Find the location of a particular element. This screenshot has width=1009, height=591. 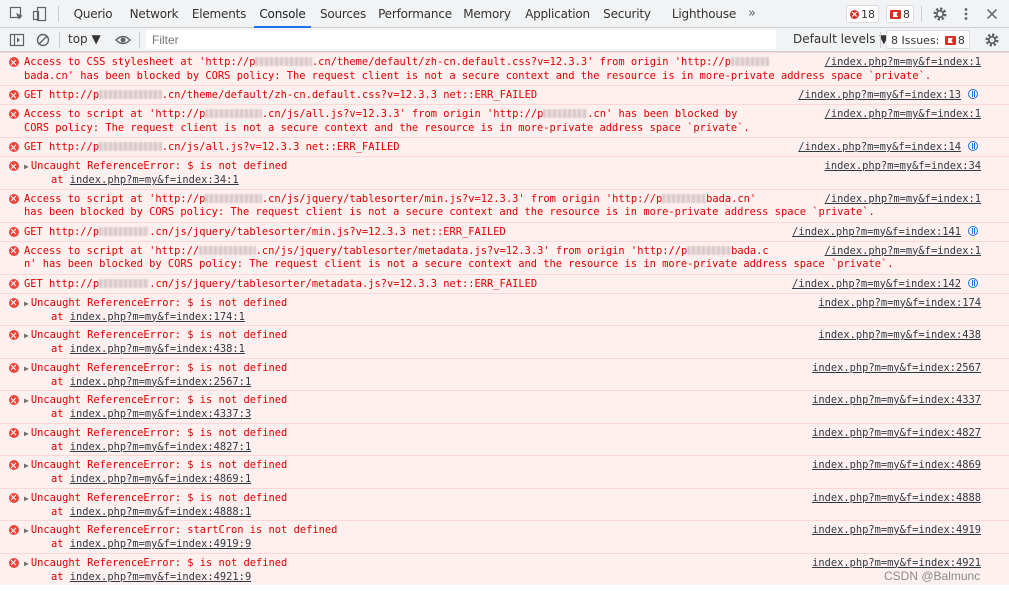

gear-icon is located at coordinates (940, 14).